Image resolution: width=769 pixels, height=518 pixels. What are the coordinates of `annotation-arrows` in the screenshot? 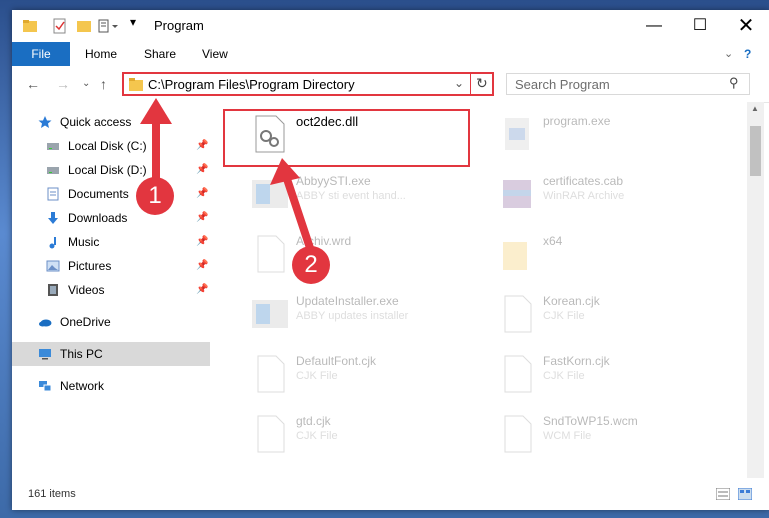 It's located at (227, 174).